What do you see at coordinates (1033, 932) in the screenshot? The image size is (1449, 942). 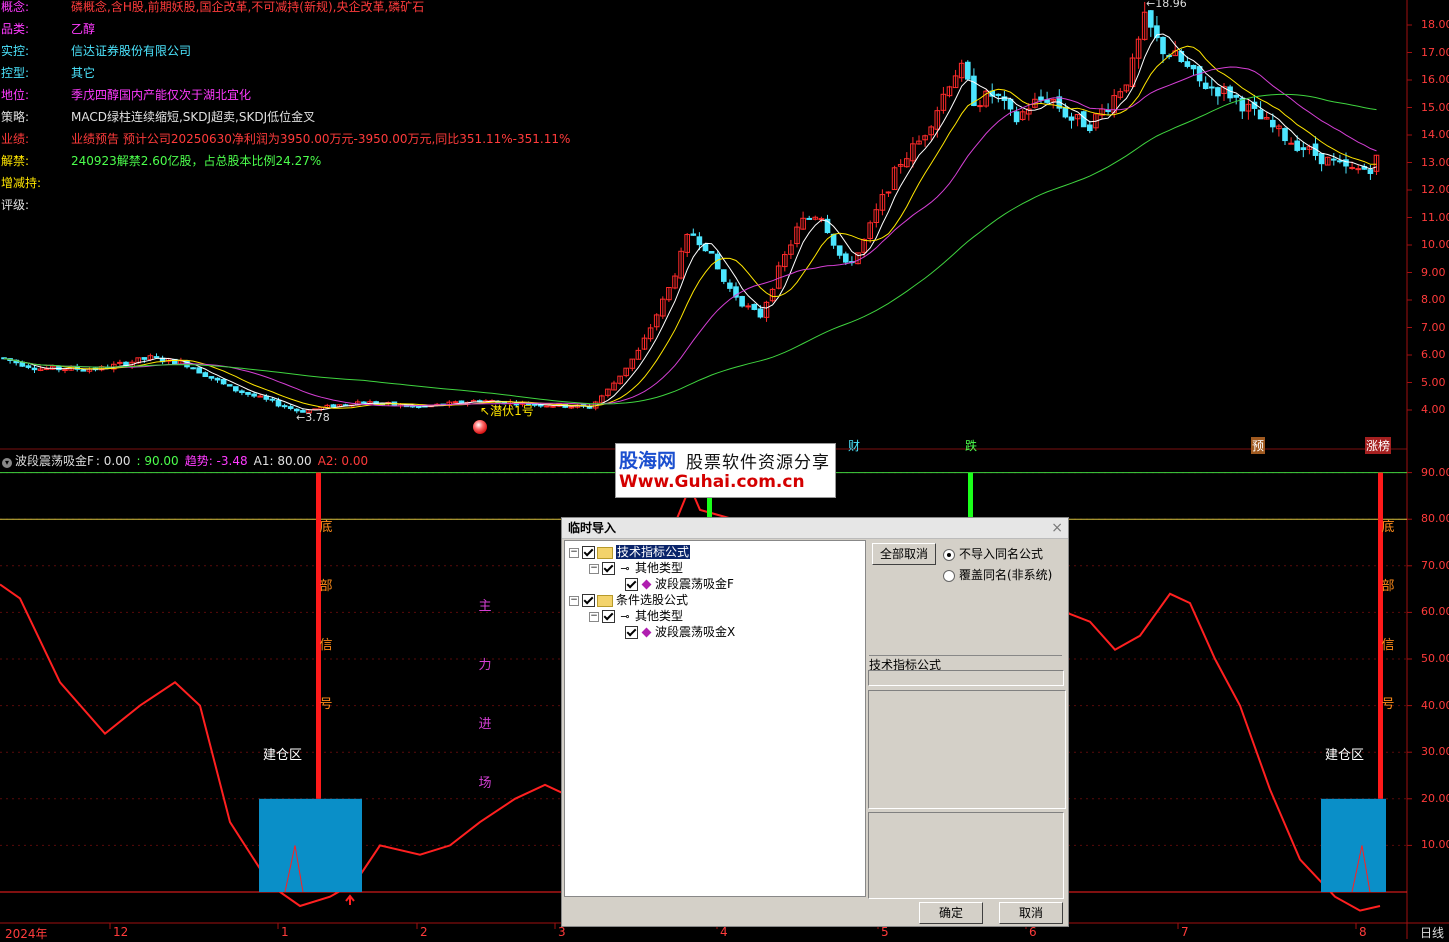 I see `time-axis-label: 6` at bounding box center [1033, 932].